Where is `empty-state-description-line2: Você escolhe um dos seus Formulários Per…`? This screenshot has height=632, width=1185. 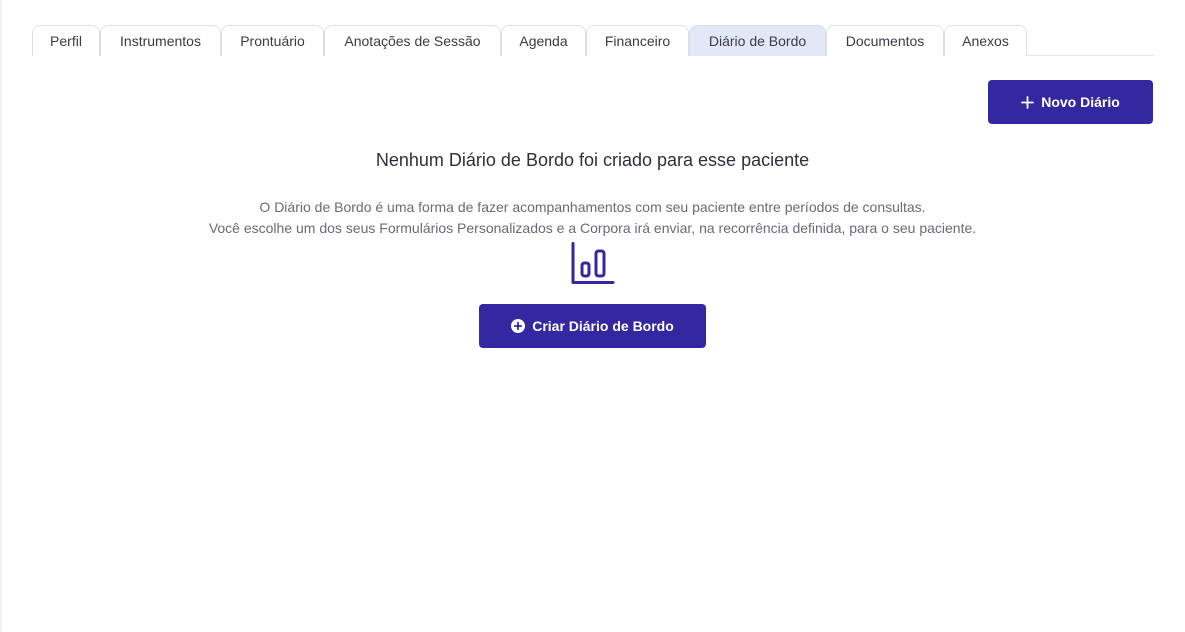
empty-state-description-line2: Você escolhe um dos seus Formulários Per… is located at coordinates (592, 228).